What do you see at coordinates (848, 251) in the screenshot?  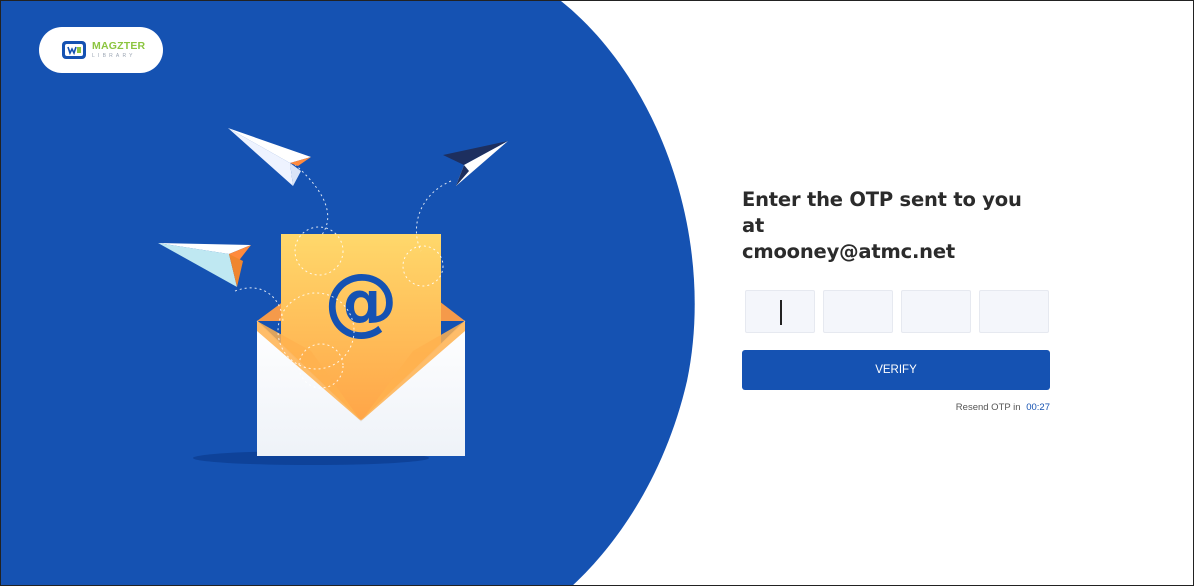 I see `otp-email: cmooney@atmc.net` at bounding box center [848, 251].